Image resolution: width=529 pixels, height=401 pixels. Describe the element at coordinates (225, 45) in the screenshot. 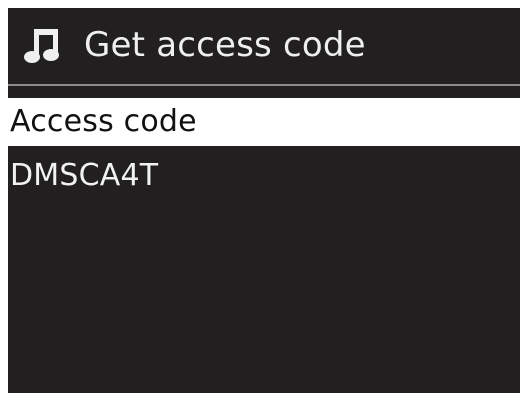

I see `screen-title: Get access code` at that location.